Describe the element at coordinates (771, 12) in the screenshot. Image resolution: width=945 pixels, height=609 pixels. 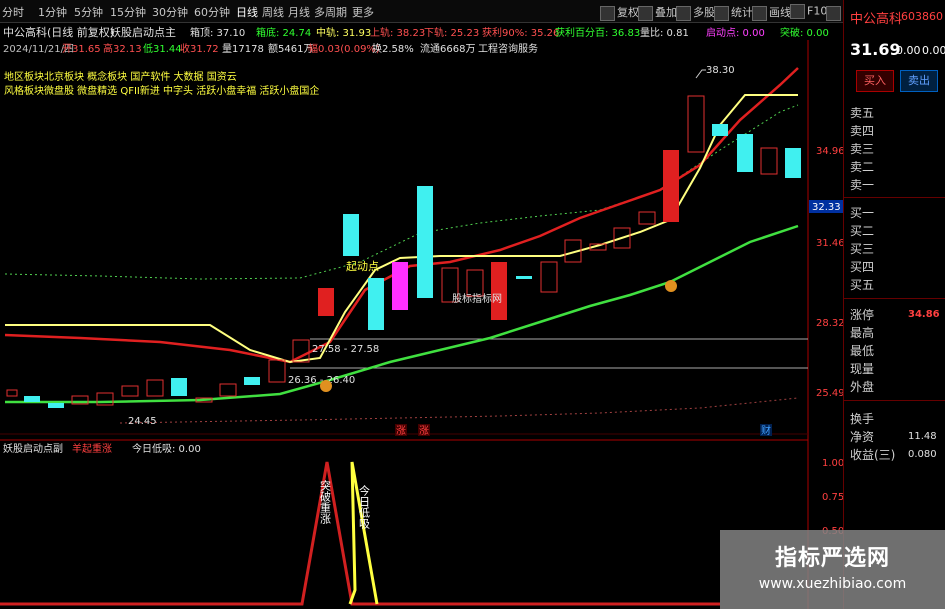
I see `toolbar-btn-draw: 画线` at that location.